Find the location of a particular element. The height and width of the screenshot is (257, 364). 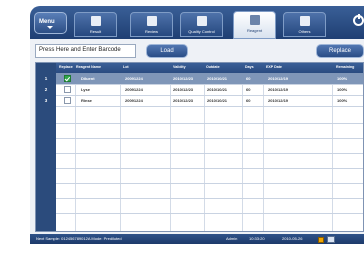

column-header: Replace is located at coordinates (66, 67).